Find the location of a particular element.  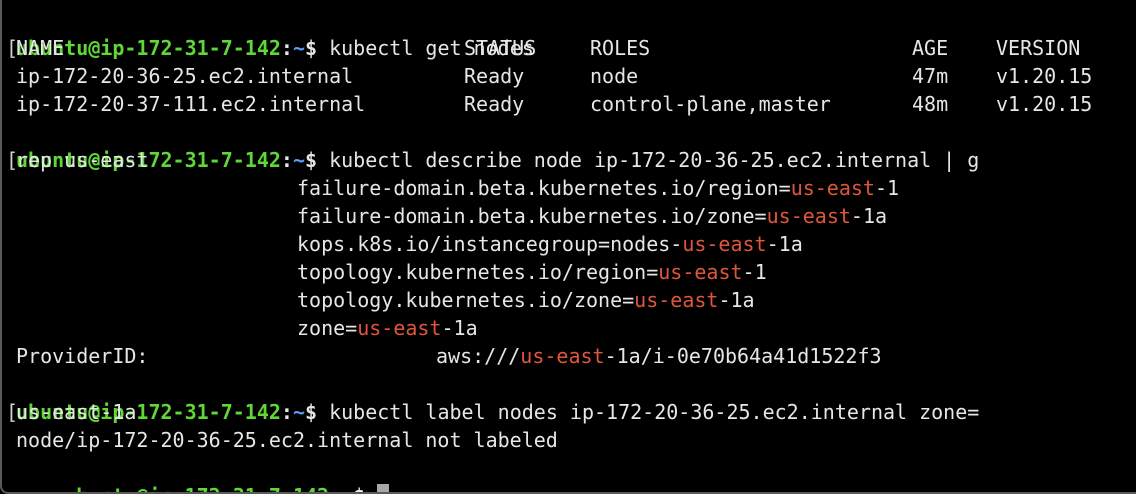

text-cursor is located at coordinates (383, 488).